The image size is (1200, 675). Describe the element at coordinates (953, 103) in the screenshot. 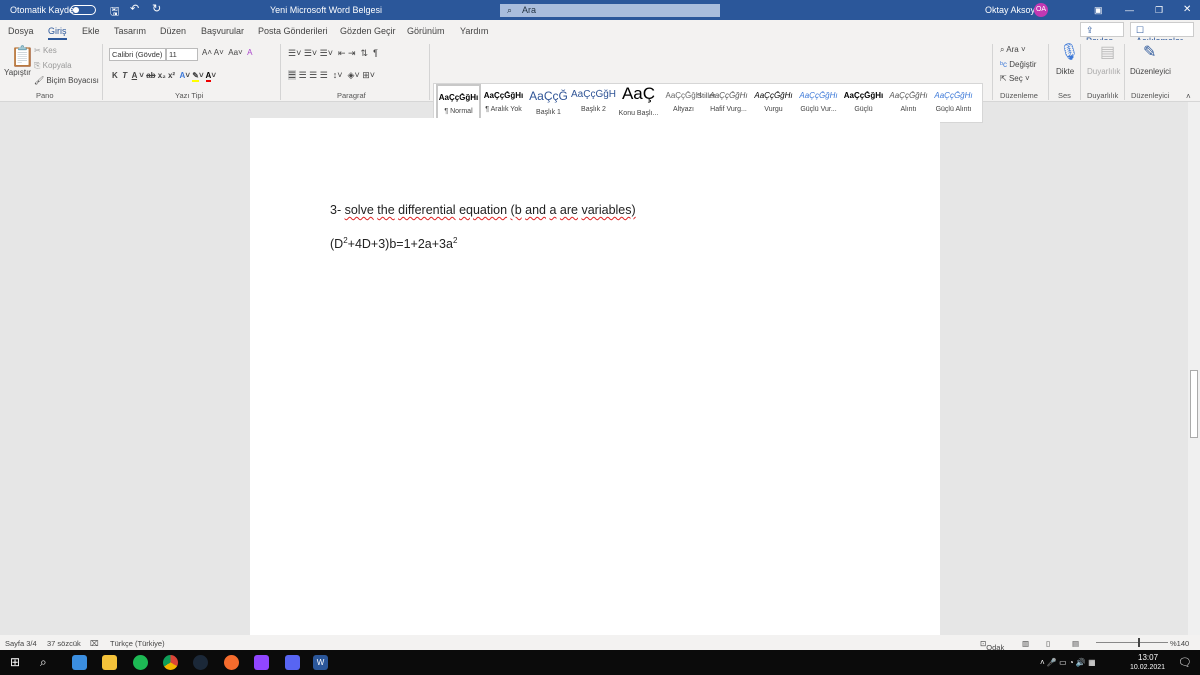

I see `style-11: AaÇçĞğHı Güçlü Alıntı` at that location.